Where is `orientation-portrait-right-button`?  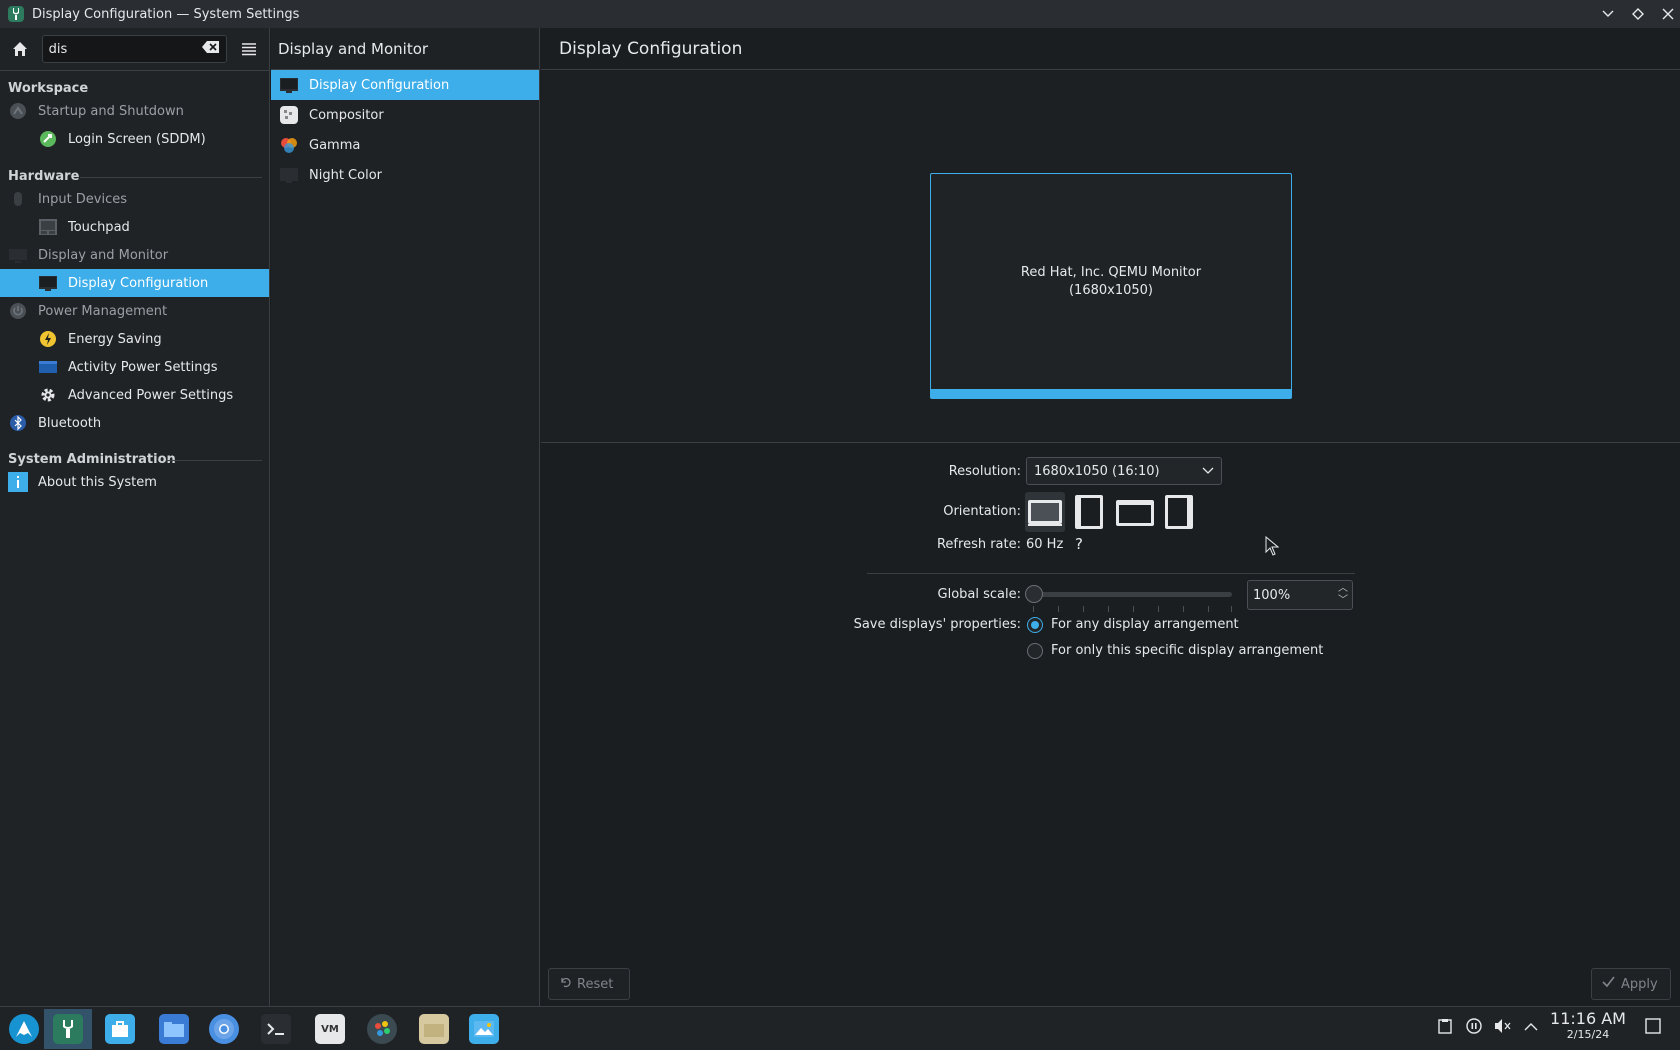
orientation-portrait-right-button is located at coordinates (1179, 512).